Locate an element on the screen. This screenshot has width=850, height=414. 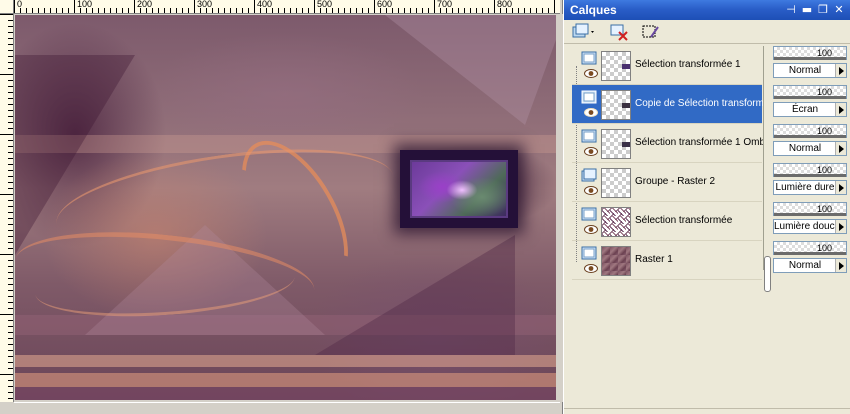
ruler-label: 0 is located at coordinates (20, 4).